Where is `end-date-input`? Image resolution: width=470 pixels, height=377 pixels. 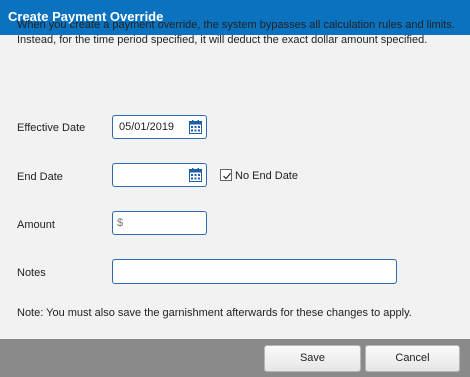
end-date-input is located at coordinates (159, 175).